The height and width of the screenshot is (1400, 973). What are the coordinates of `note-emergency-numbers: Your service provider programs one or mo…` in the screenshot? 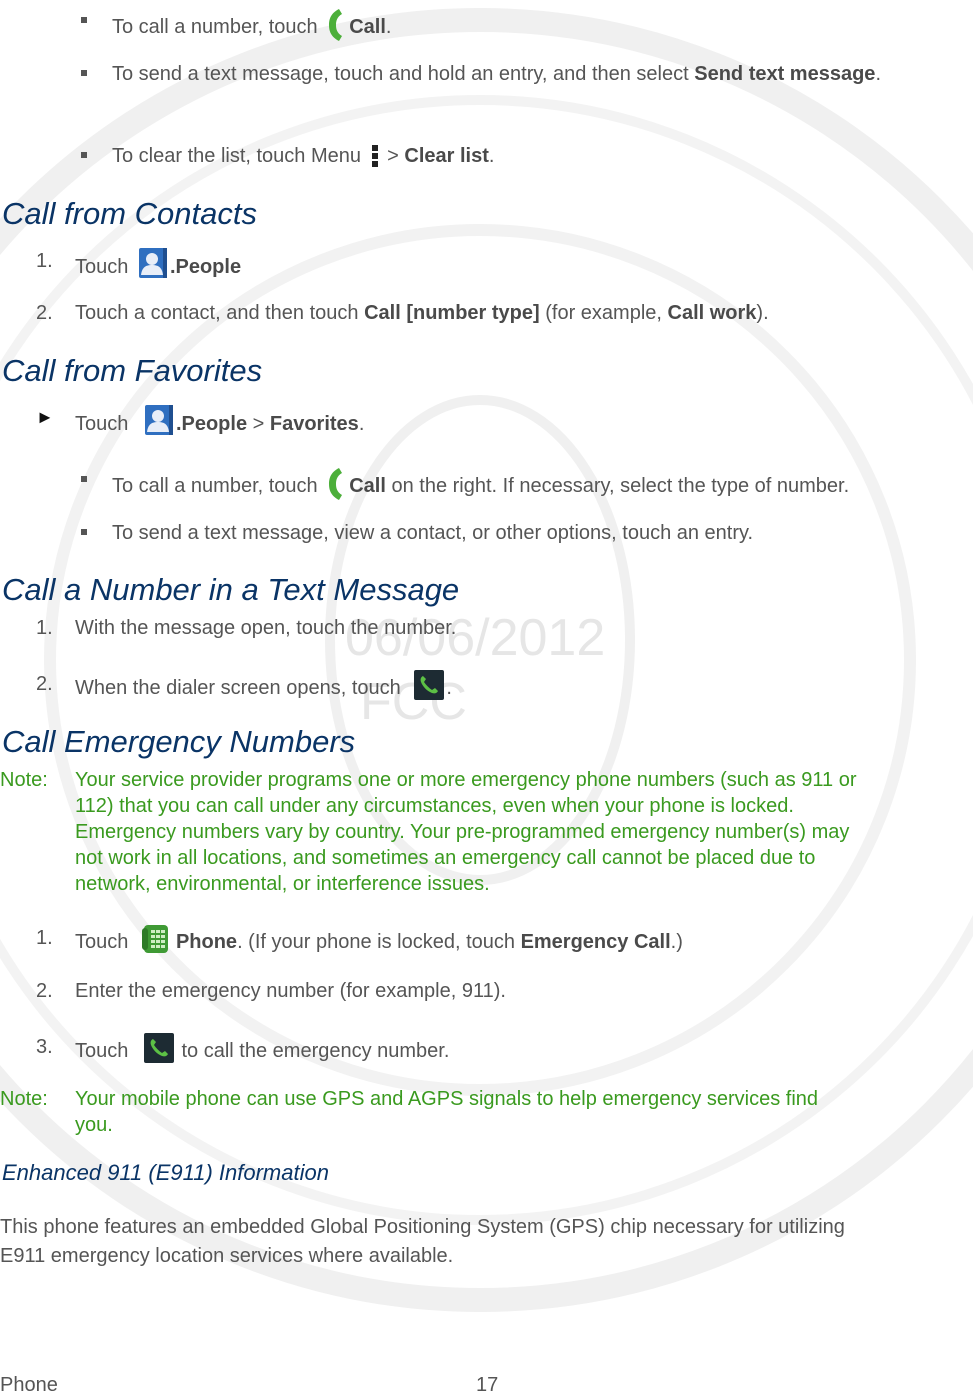 It's located at (466, 832).